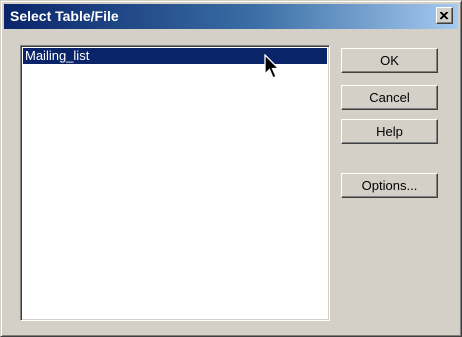 The height and width of the screenshot is (337, 462). Describe the element at coordinates (64, 16) in the screenshot. I see `dialog-title: Select Table/File` at that location.